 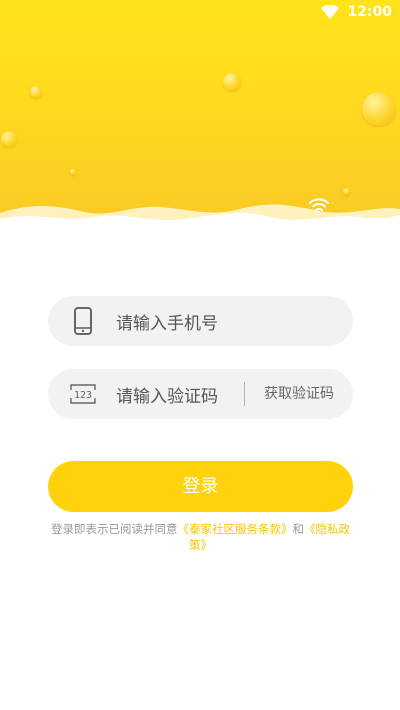 I want to click on code-input: 请输入验证码, so click(x=167, y=394).